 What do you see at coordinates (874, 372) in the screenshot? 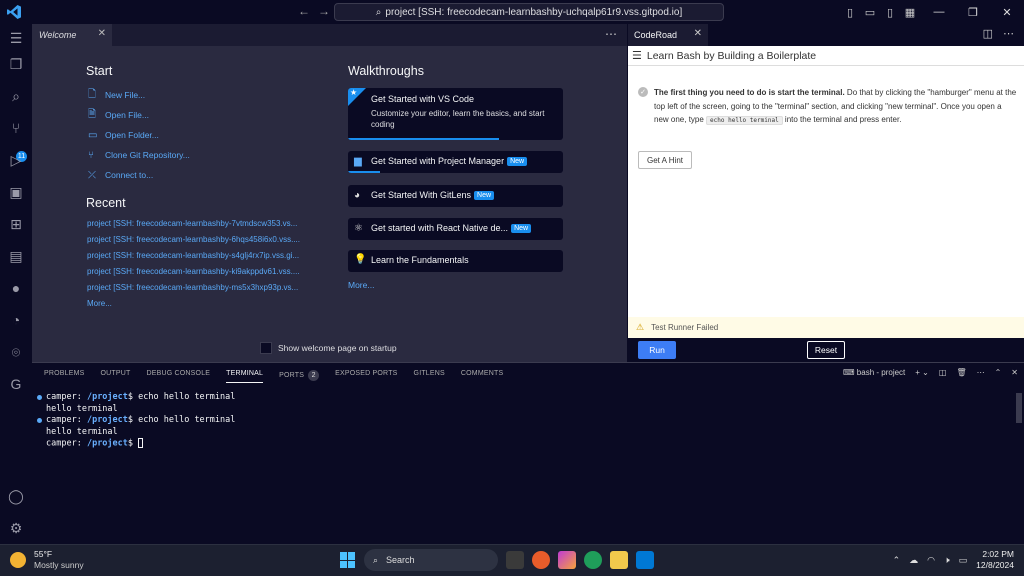
I see `terminal-selector: ⌨ bash - project` at bounding box center [874, 372].